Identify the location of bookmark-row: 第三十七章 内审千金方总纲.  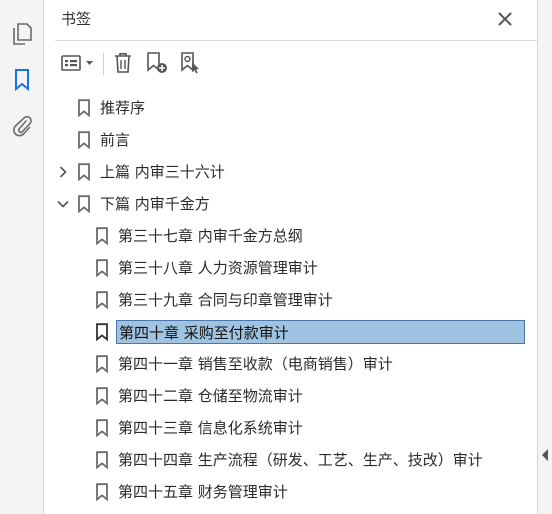
(285, 236).